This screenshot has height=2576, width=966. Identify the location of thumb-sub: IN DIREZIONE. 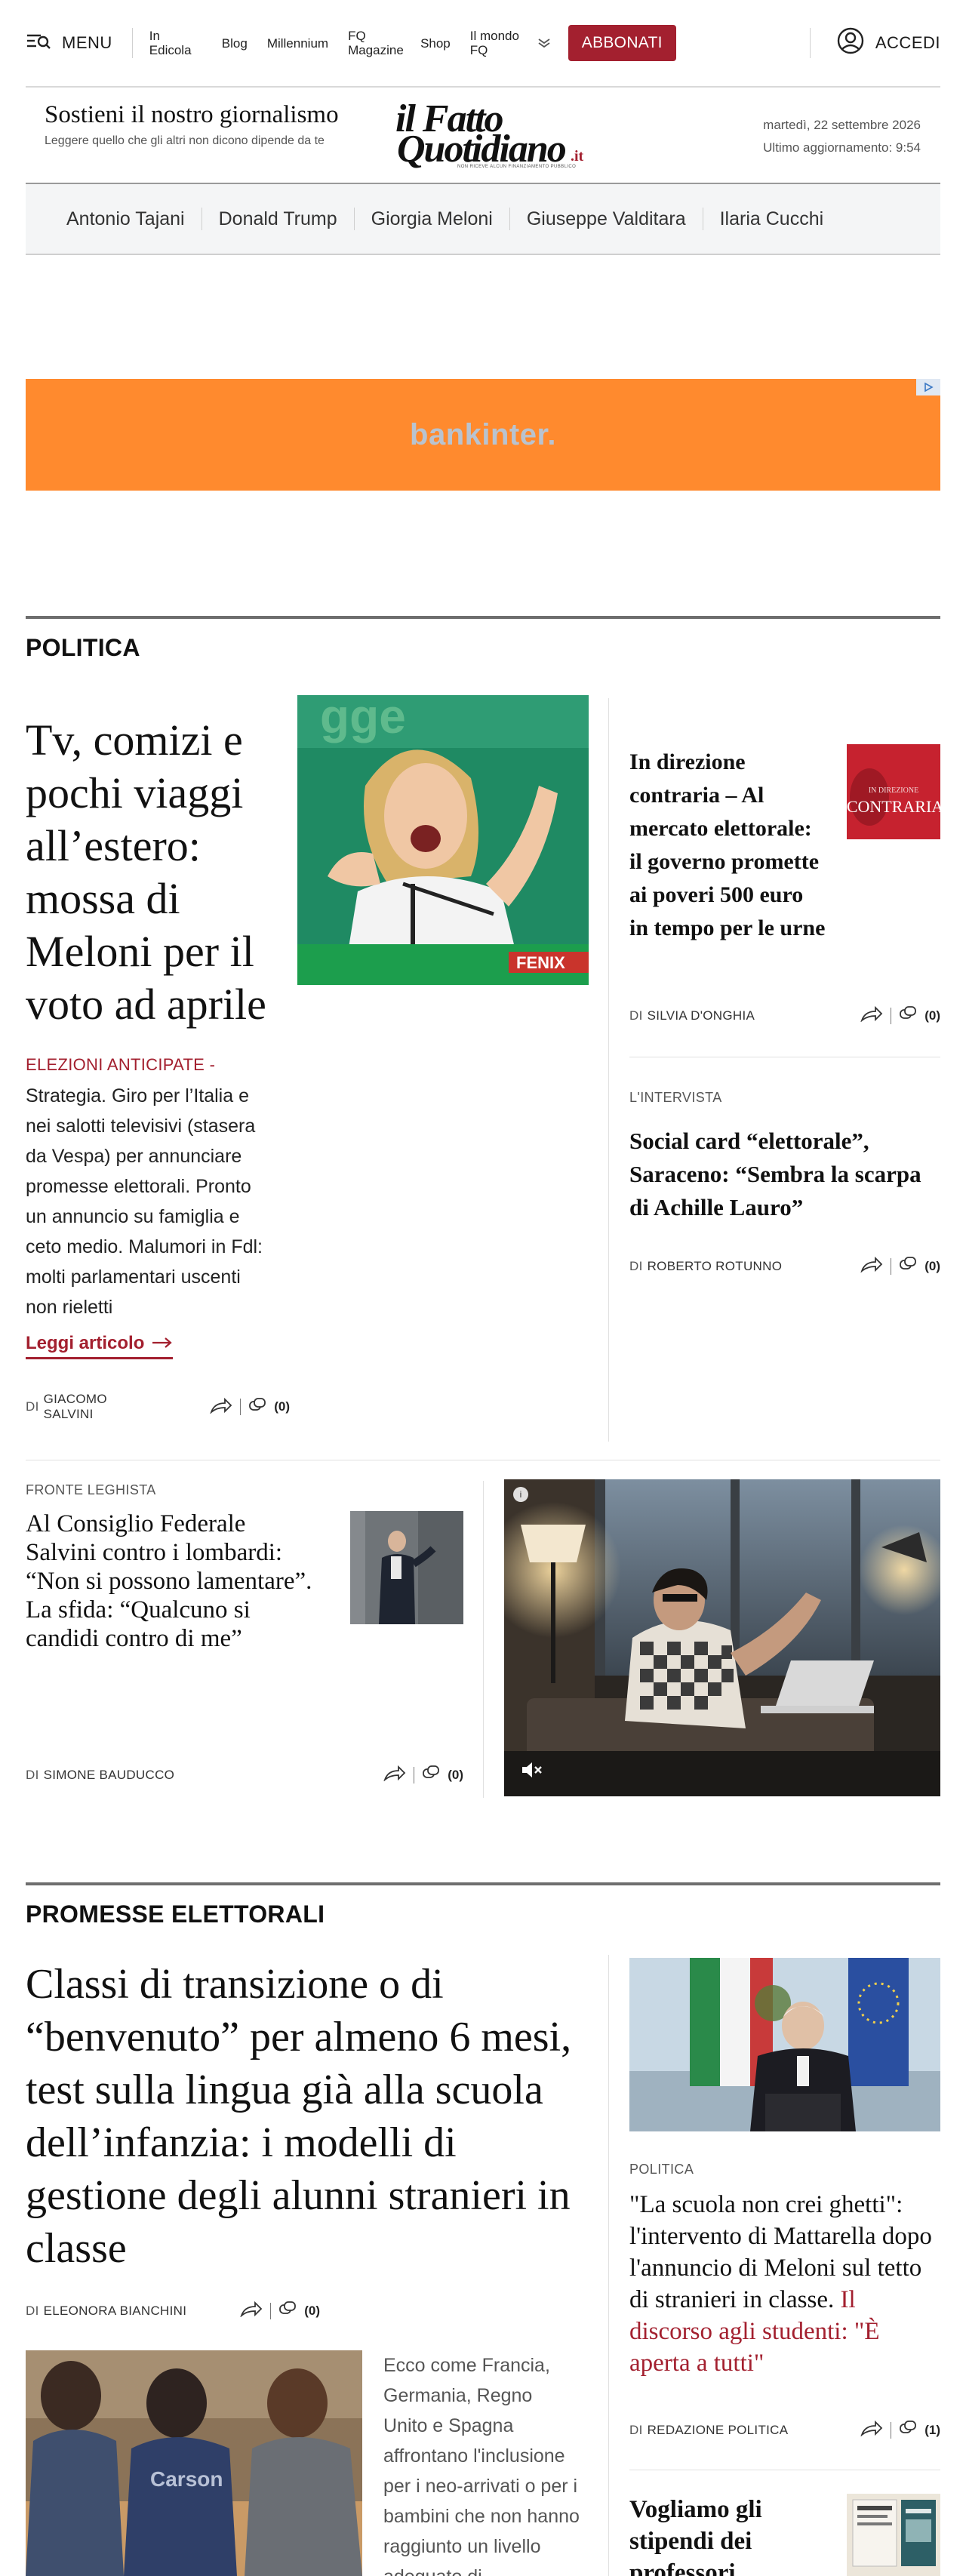
(893, 790).